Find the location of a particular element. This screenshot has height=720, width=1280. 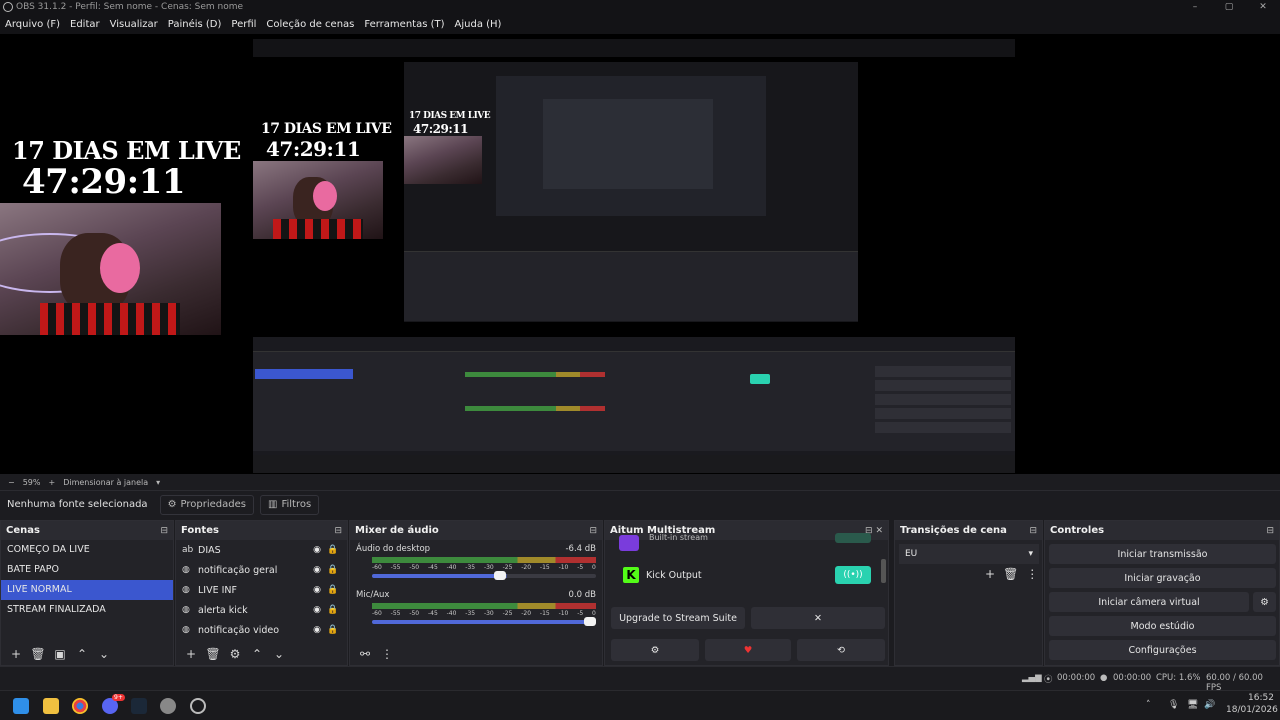

steam-icon is located at coordinates (139, 706).